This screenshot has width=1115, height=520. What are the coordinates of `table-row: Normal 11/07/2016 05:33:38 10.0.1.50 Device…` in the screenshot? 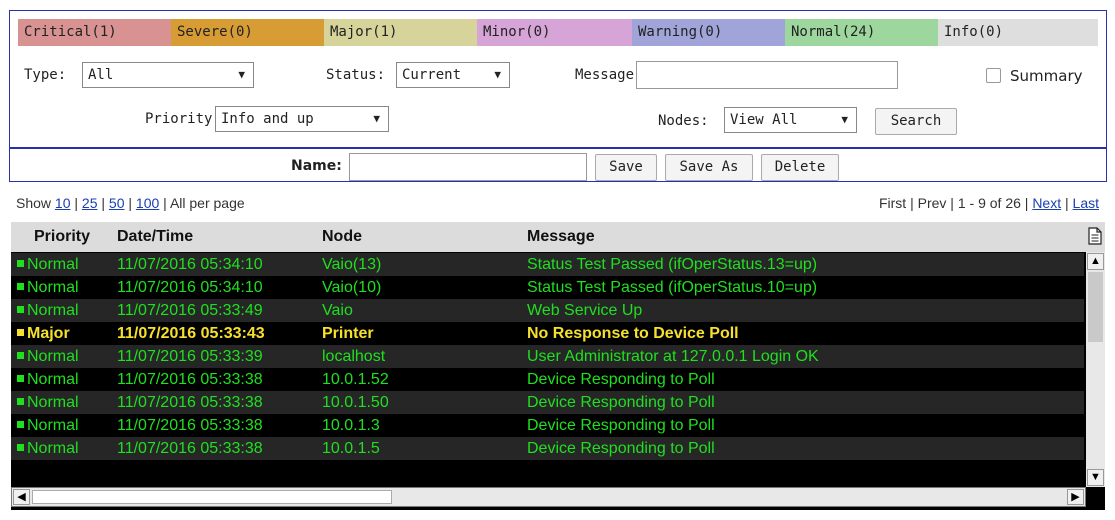 It's located at (547, 402).